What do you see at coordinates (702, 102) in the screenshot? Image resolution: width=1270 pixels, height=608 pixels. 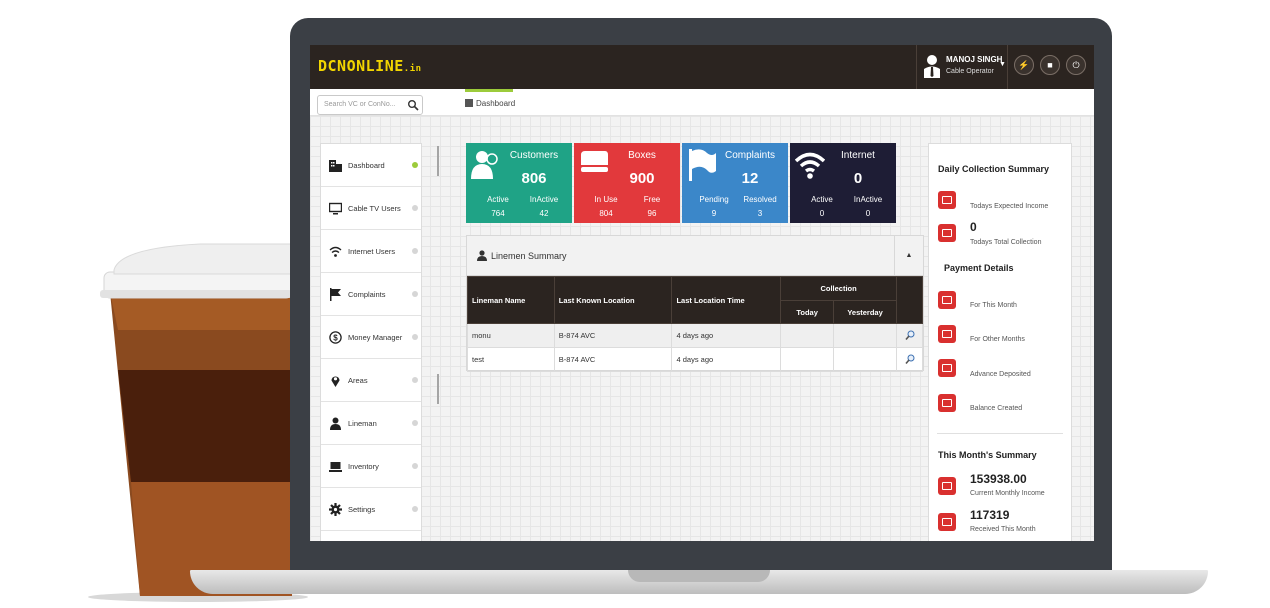 I see `sub-toolbar: Search VC or ConNo... Dashboard` at bounding box center [702, 102].